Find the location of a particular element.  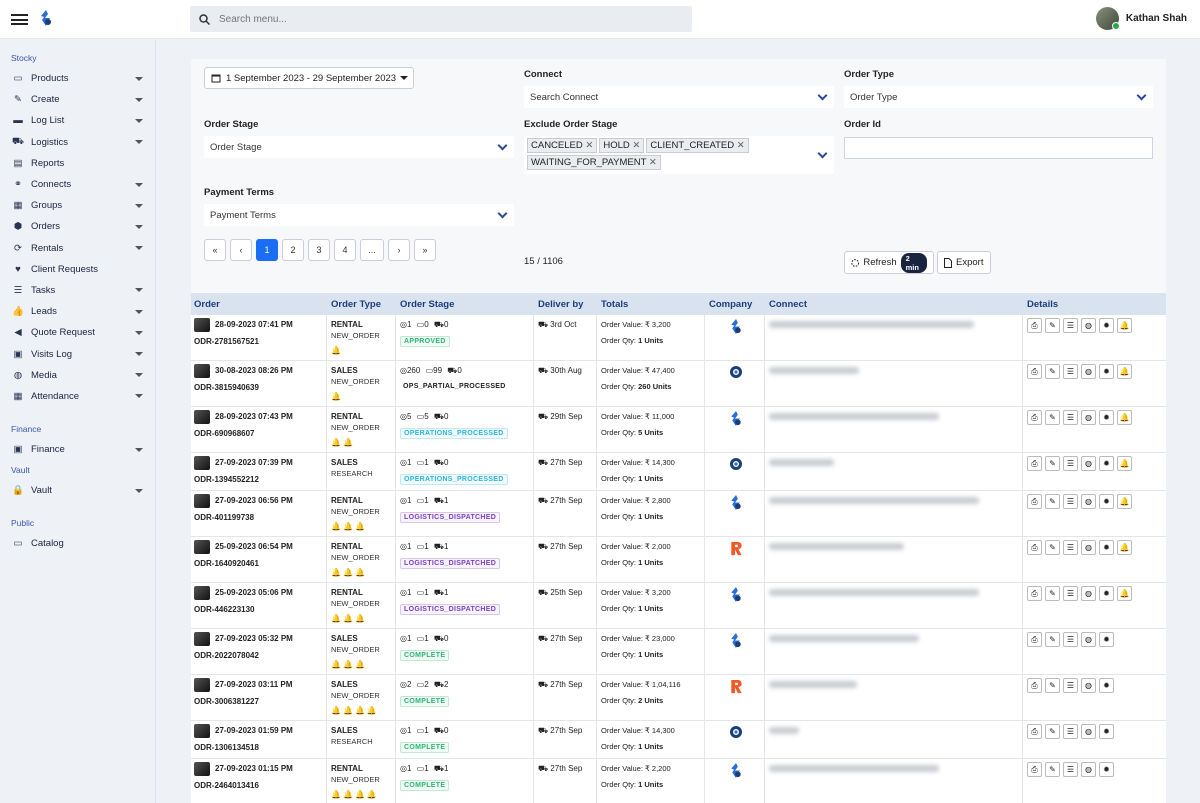

col-order-stage: Order Stage is located at coordinates (427, 304).